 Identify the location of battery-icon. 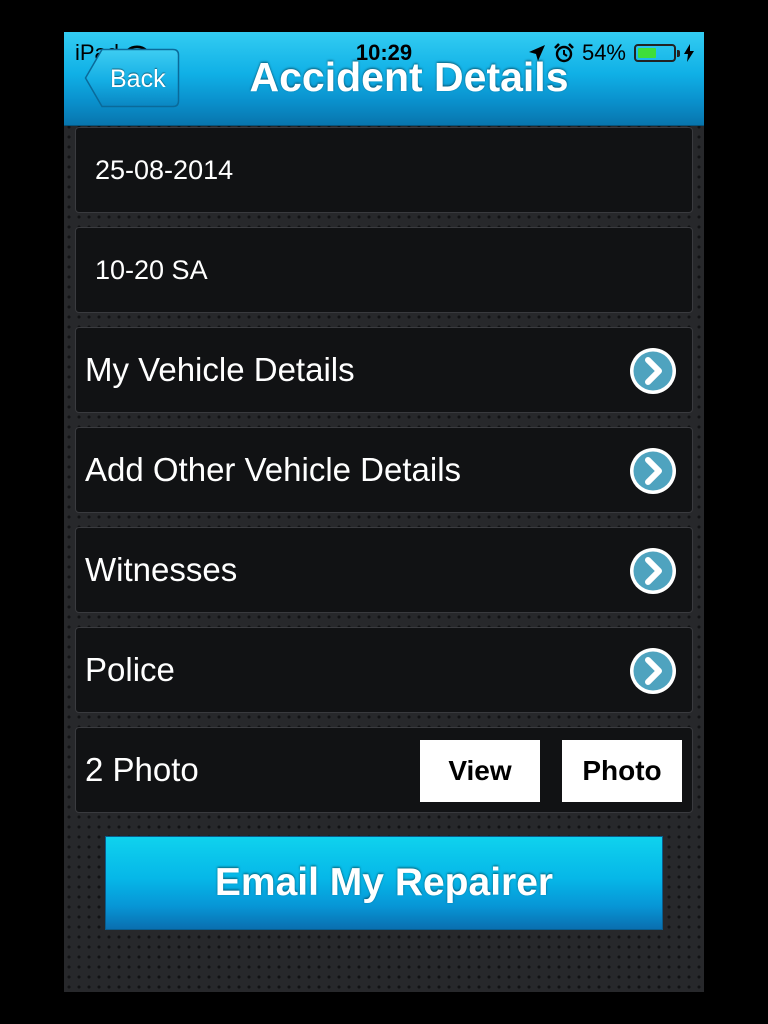
(657, 53).